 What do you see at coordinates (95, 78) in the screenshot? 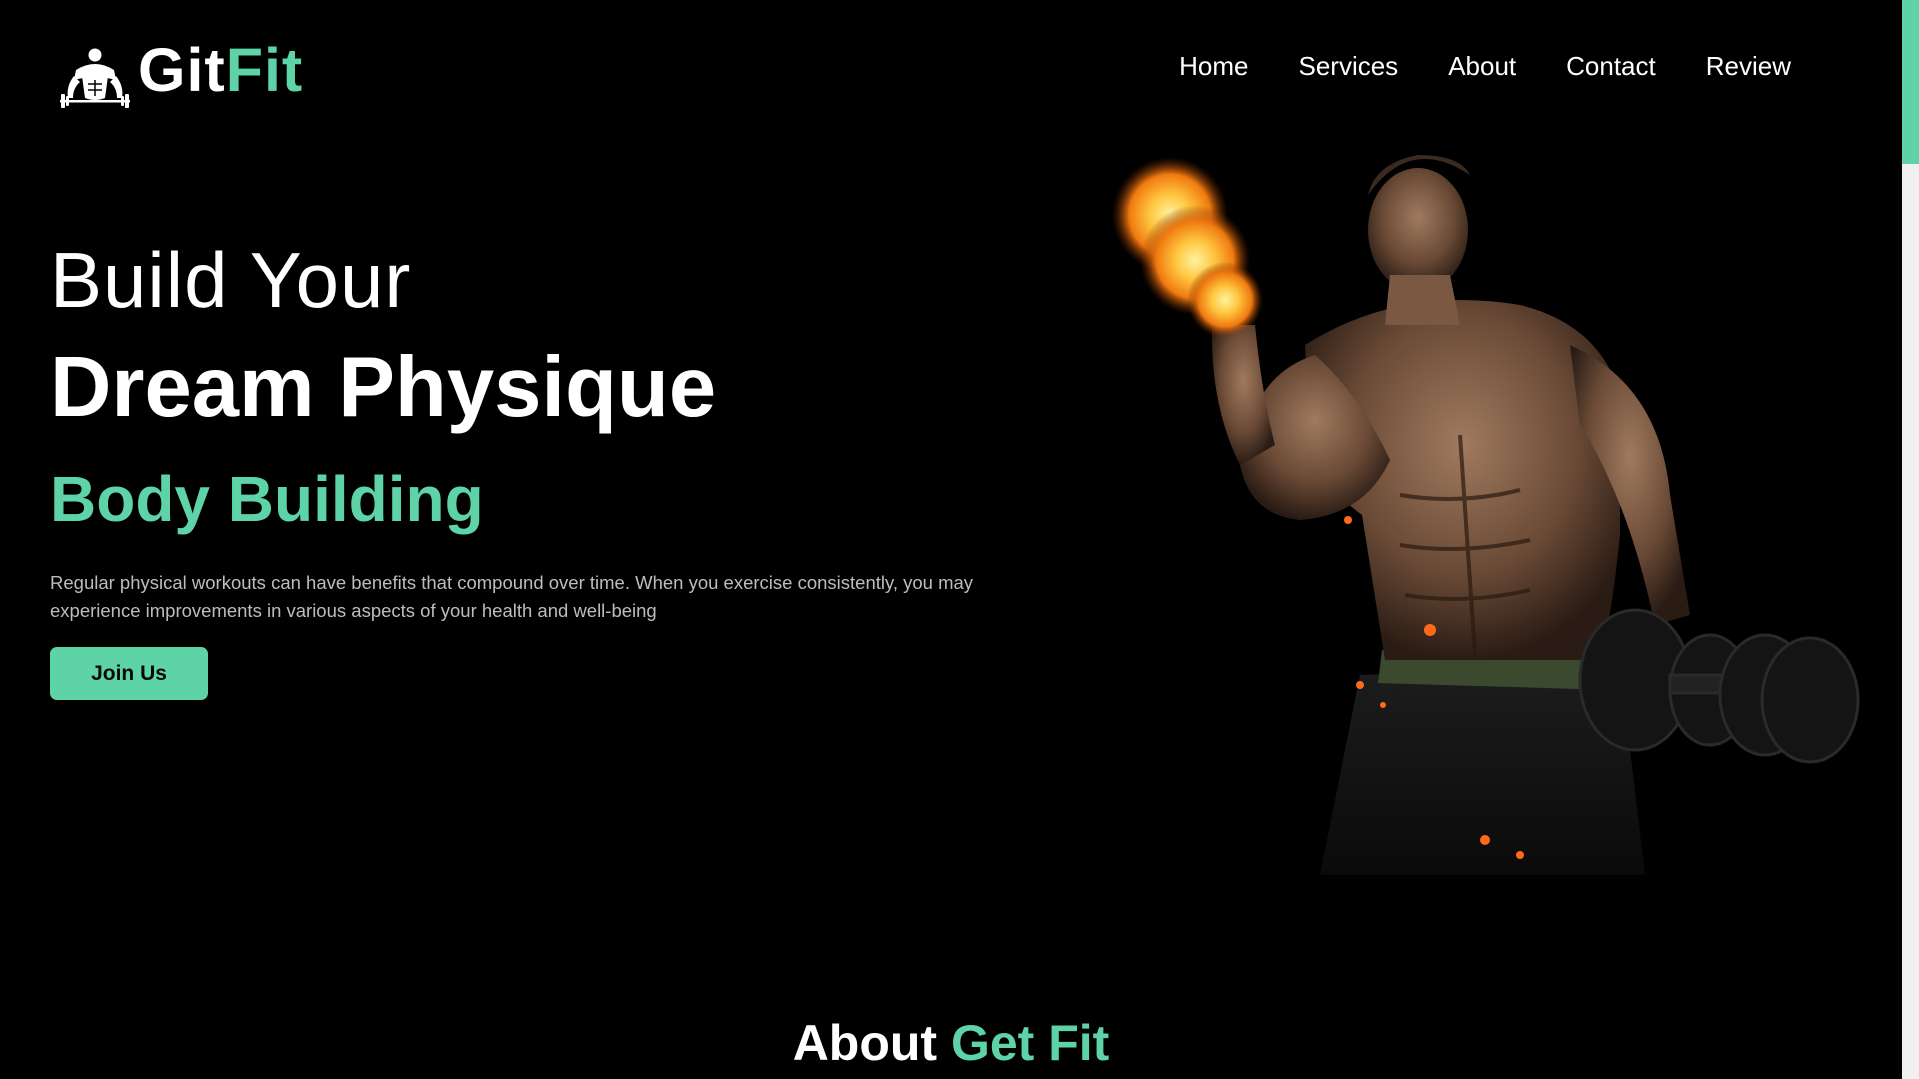
I see `bodybuilder-logo-icon` at bounding box center [95, 78].